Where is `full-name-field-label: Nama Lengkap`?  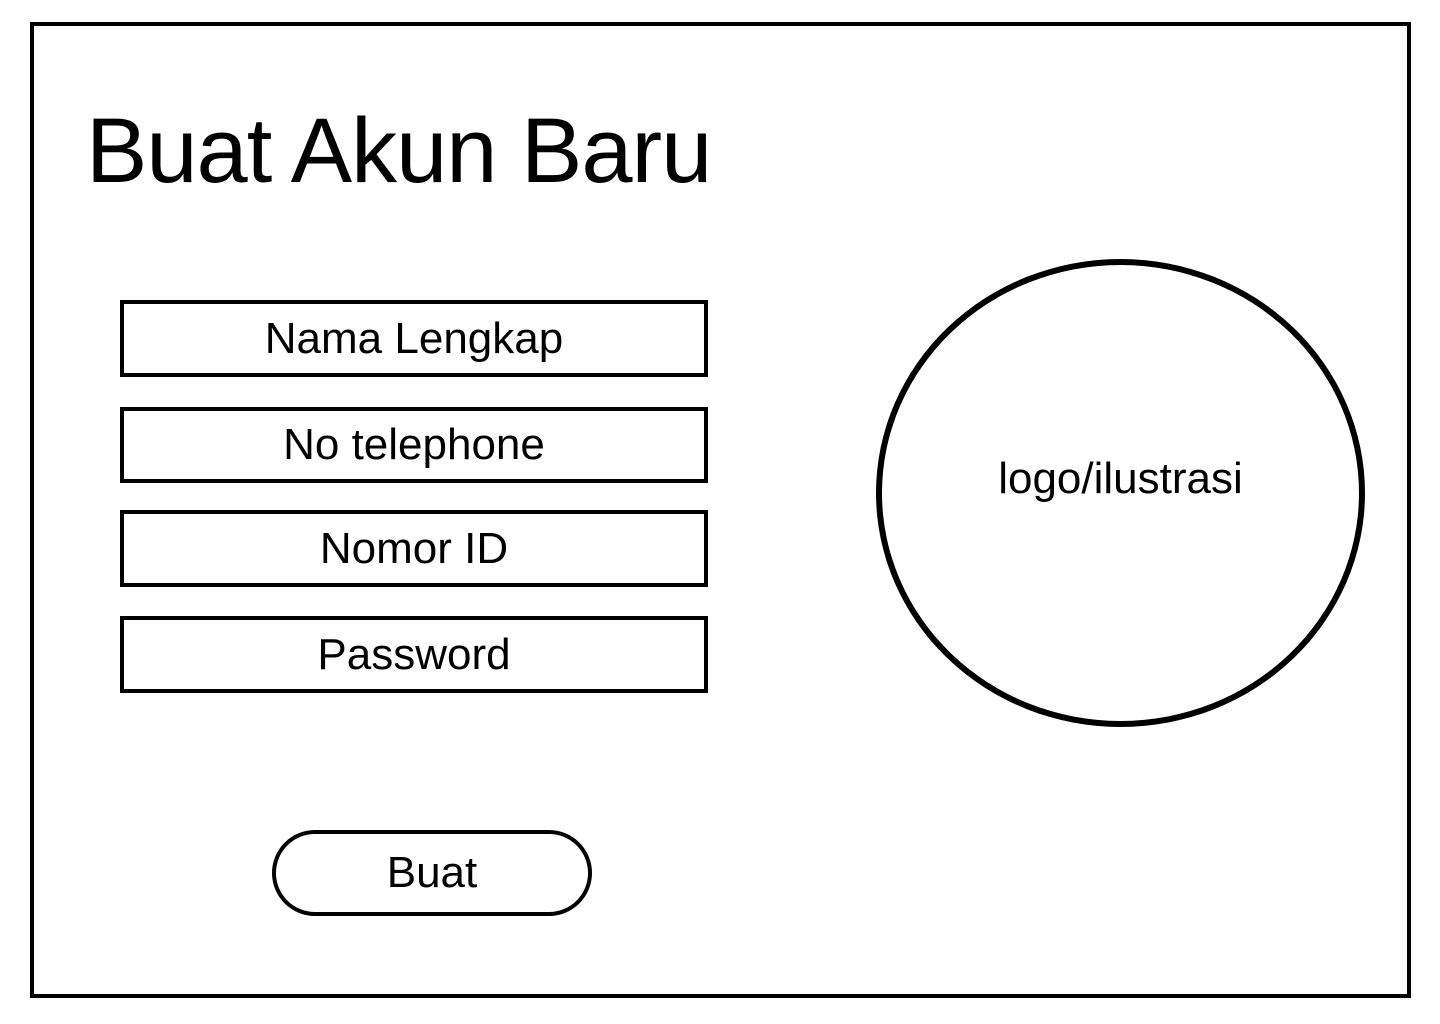 full-name-field-label: Nama Lengkap is located at coordinates (414, 338).